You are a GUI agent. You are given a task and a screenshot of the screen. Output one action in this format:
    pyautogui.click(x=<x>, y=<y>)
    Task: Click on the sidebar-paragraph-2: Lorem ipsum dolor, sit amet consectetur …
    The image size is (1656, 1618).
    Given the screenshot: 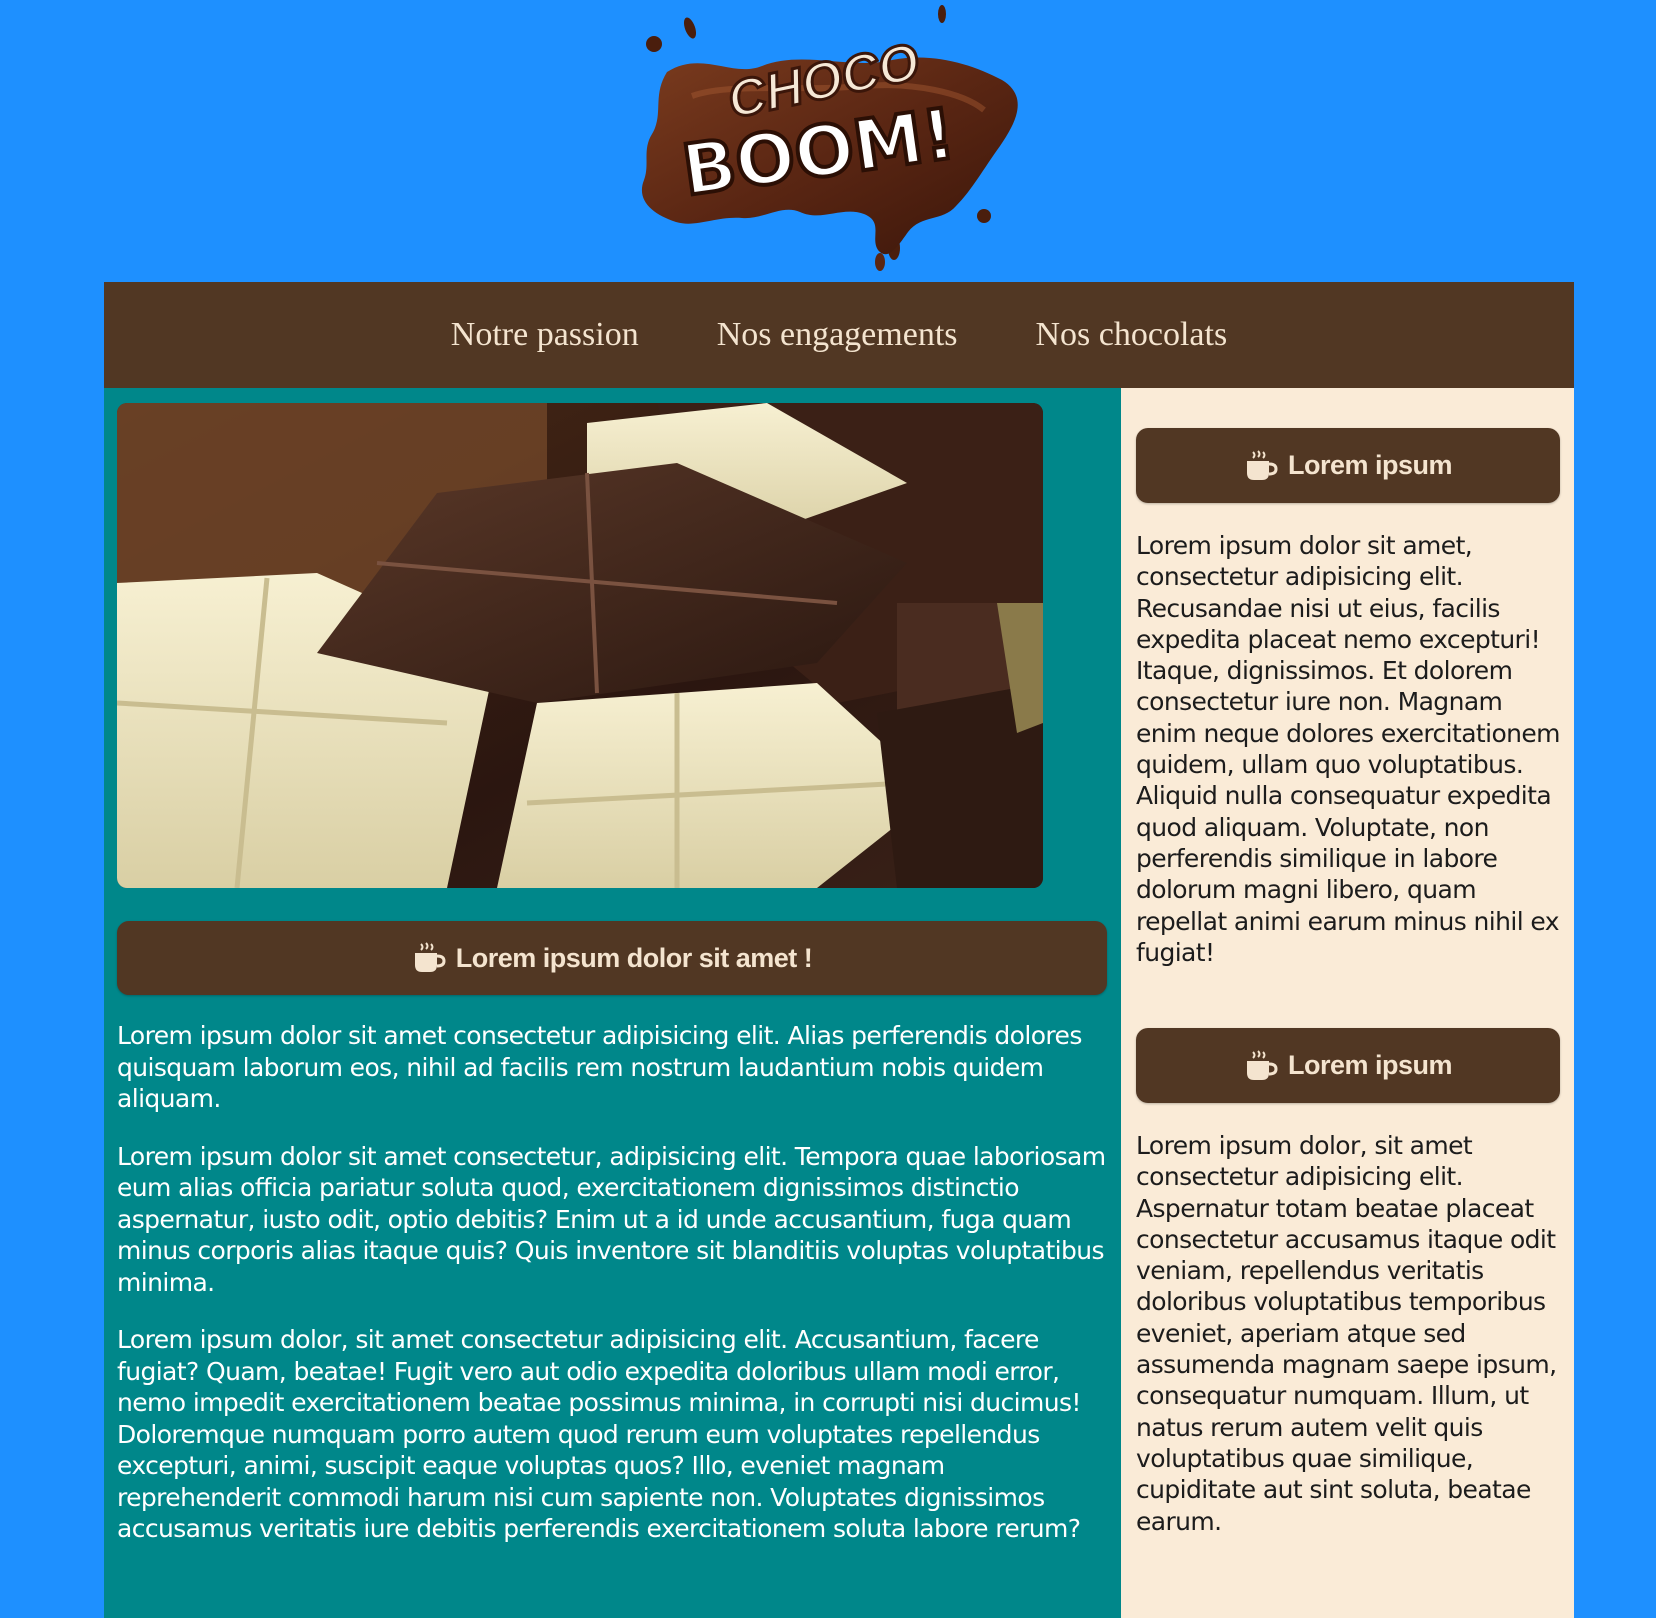 What is the action you would take?
    pyautogui.click(x=1346, y=1333)
    